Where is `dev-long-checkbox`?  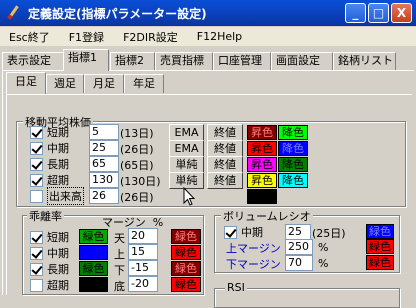 dev-long-checkbox is located at coordinates (36, 269).